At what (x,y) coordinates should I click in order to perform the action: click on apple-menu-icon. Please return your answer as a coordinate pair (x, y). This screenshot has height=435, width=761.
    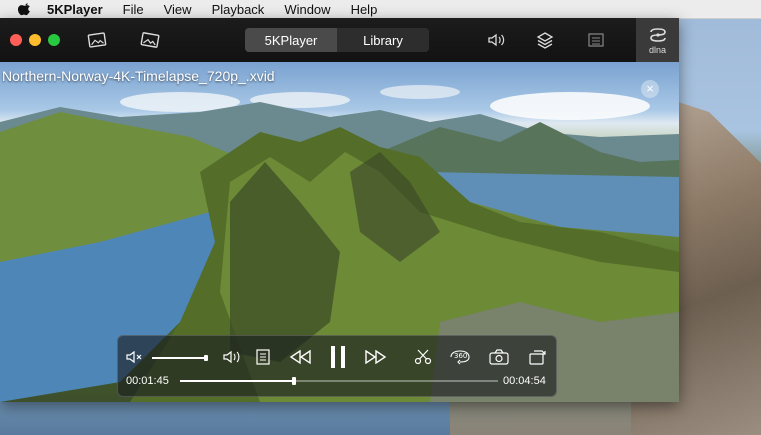
    Looking at the image, I should click on (25, 9).